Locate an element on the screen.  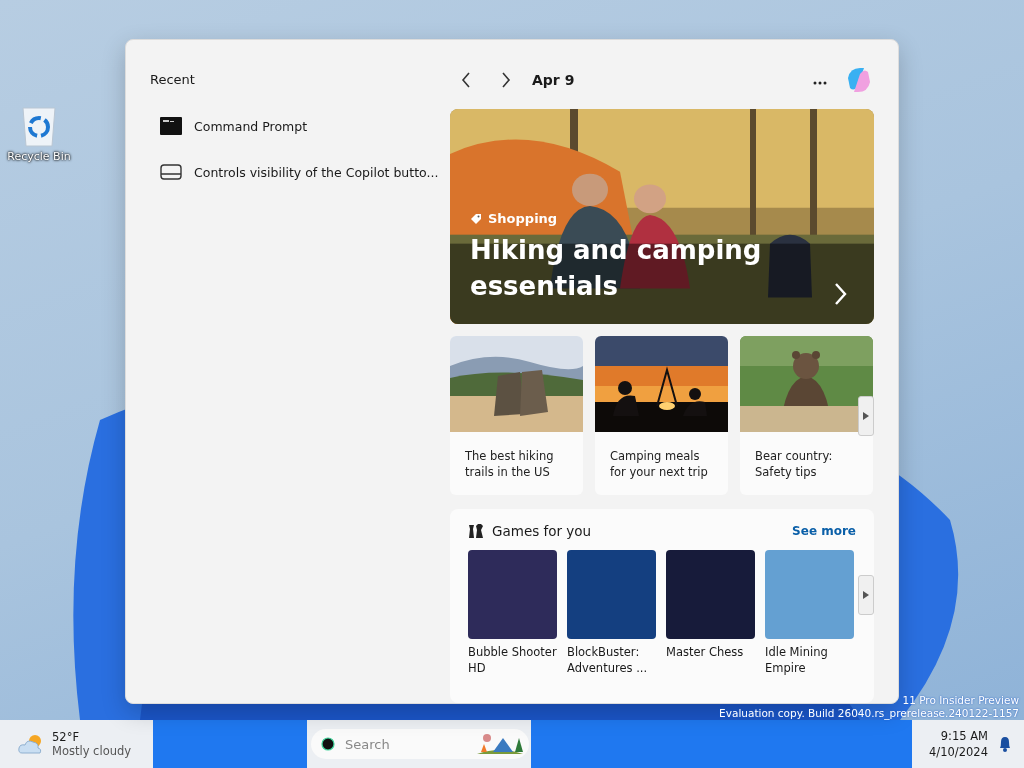
weather-widget: 52°F Mostly cloudy is located at coordinates (76, 744).